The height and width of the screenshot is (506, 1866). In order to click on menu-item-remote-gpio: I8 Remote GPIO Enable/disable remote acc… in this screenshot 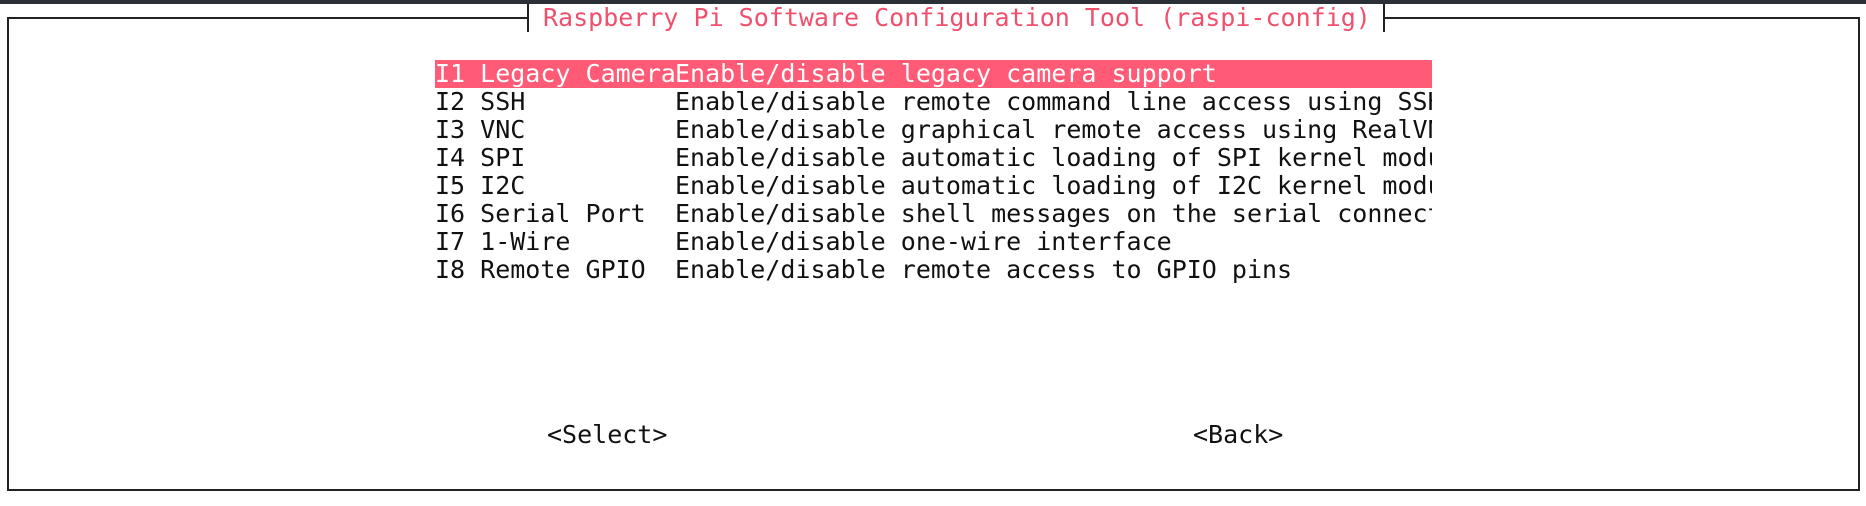, I will do `click(933, 270)`.